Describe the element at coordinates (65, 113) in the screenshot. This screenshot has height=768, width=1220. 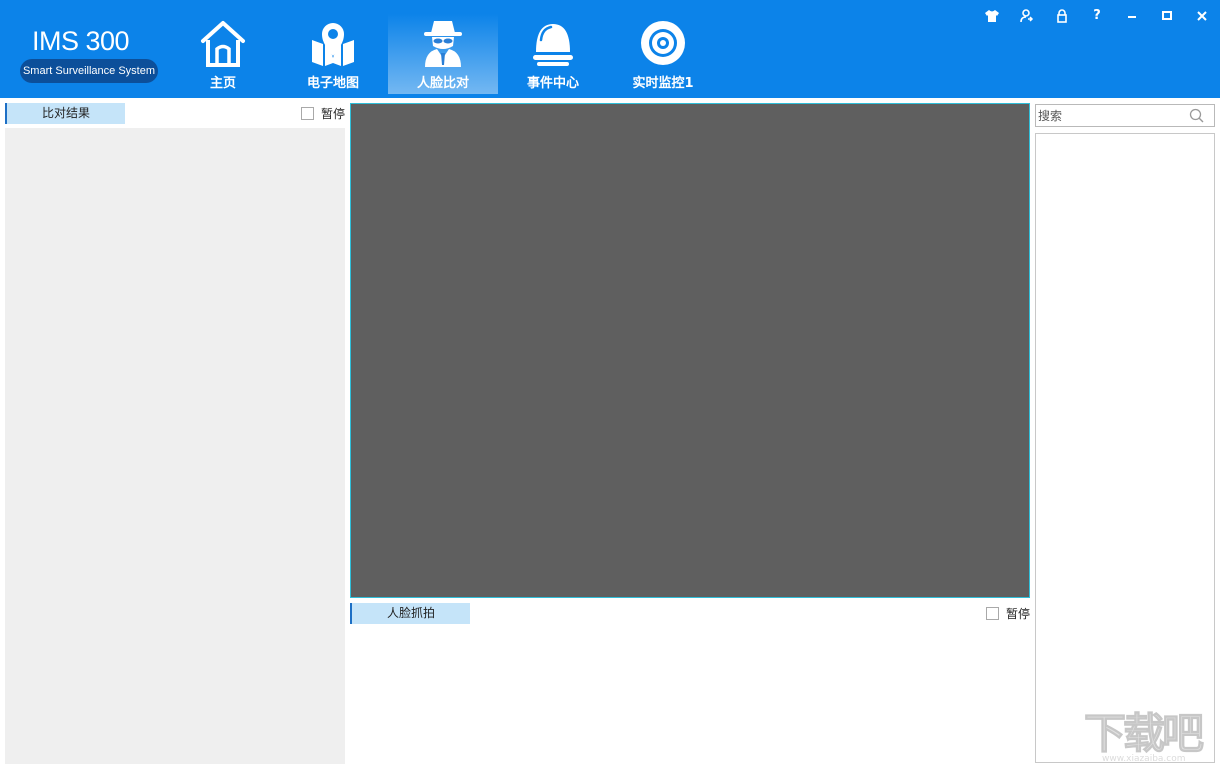
I see `tab-compare-result: 比对结果` at that location.